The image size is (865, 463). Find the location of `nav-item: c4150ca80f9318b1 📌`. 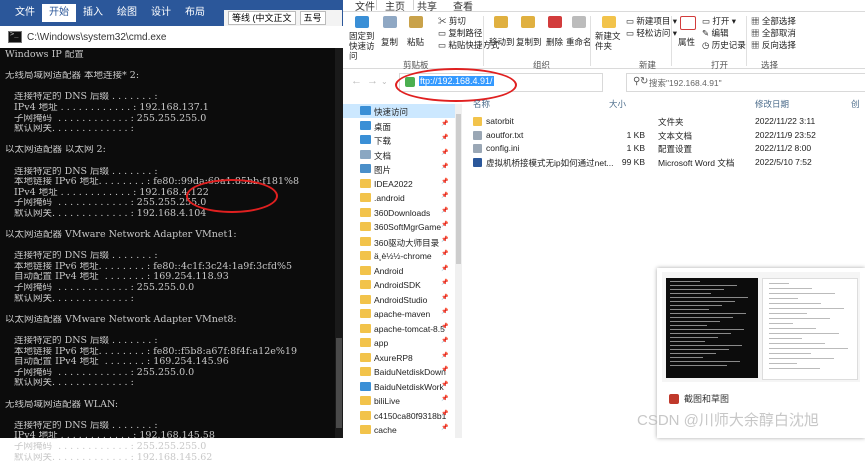

nav-item: c4150ca80f9318b1 📌 is located at coordinates (399, 416).